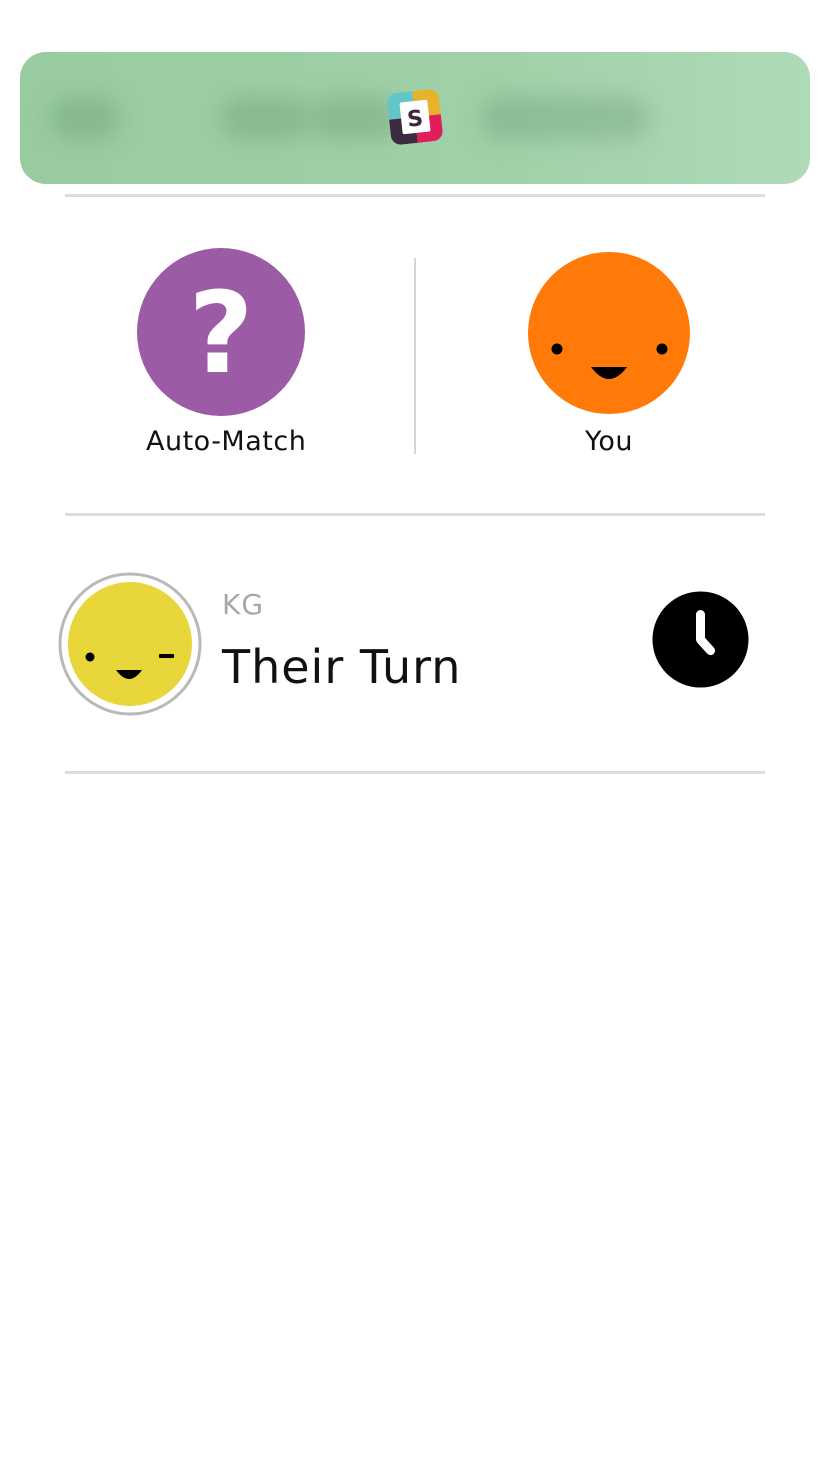 The image size is (828, 1472). I want to click on slack-icon: S, so click(415, 117).